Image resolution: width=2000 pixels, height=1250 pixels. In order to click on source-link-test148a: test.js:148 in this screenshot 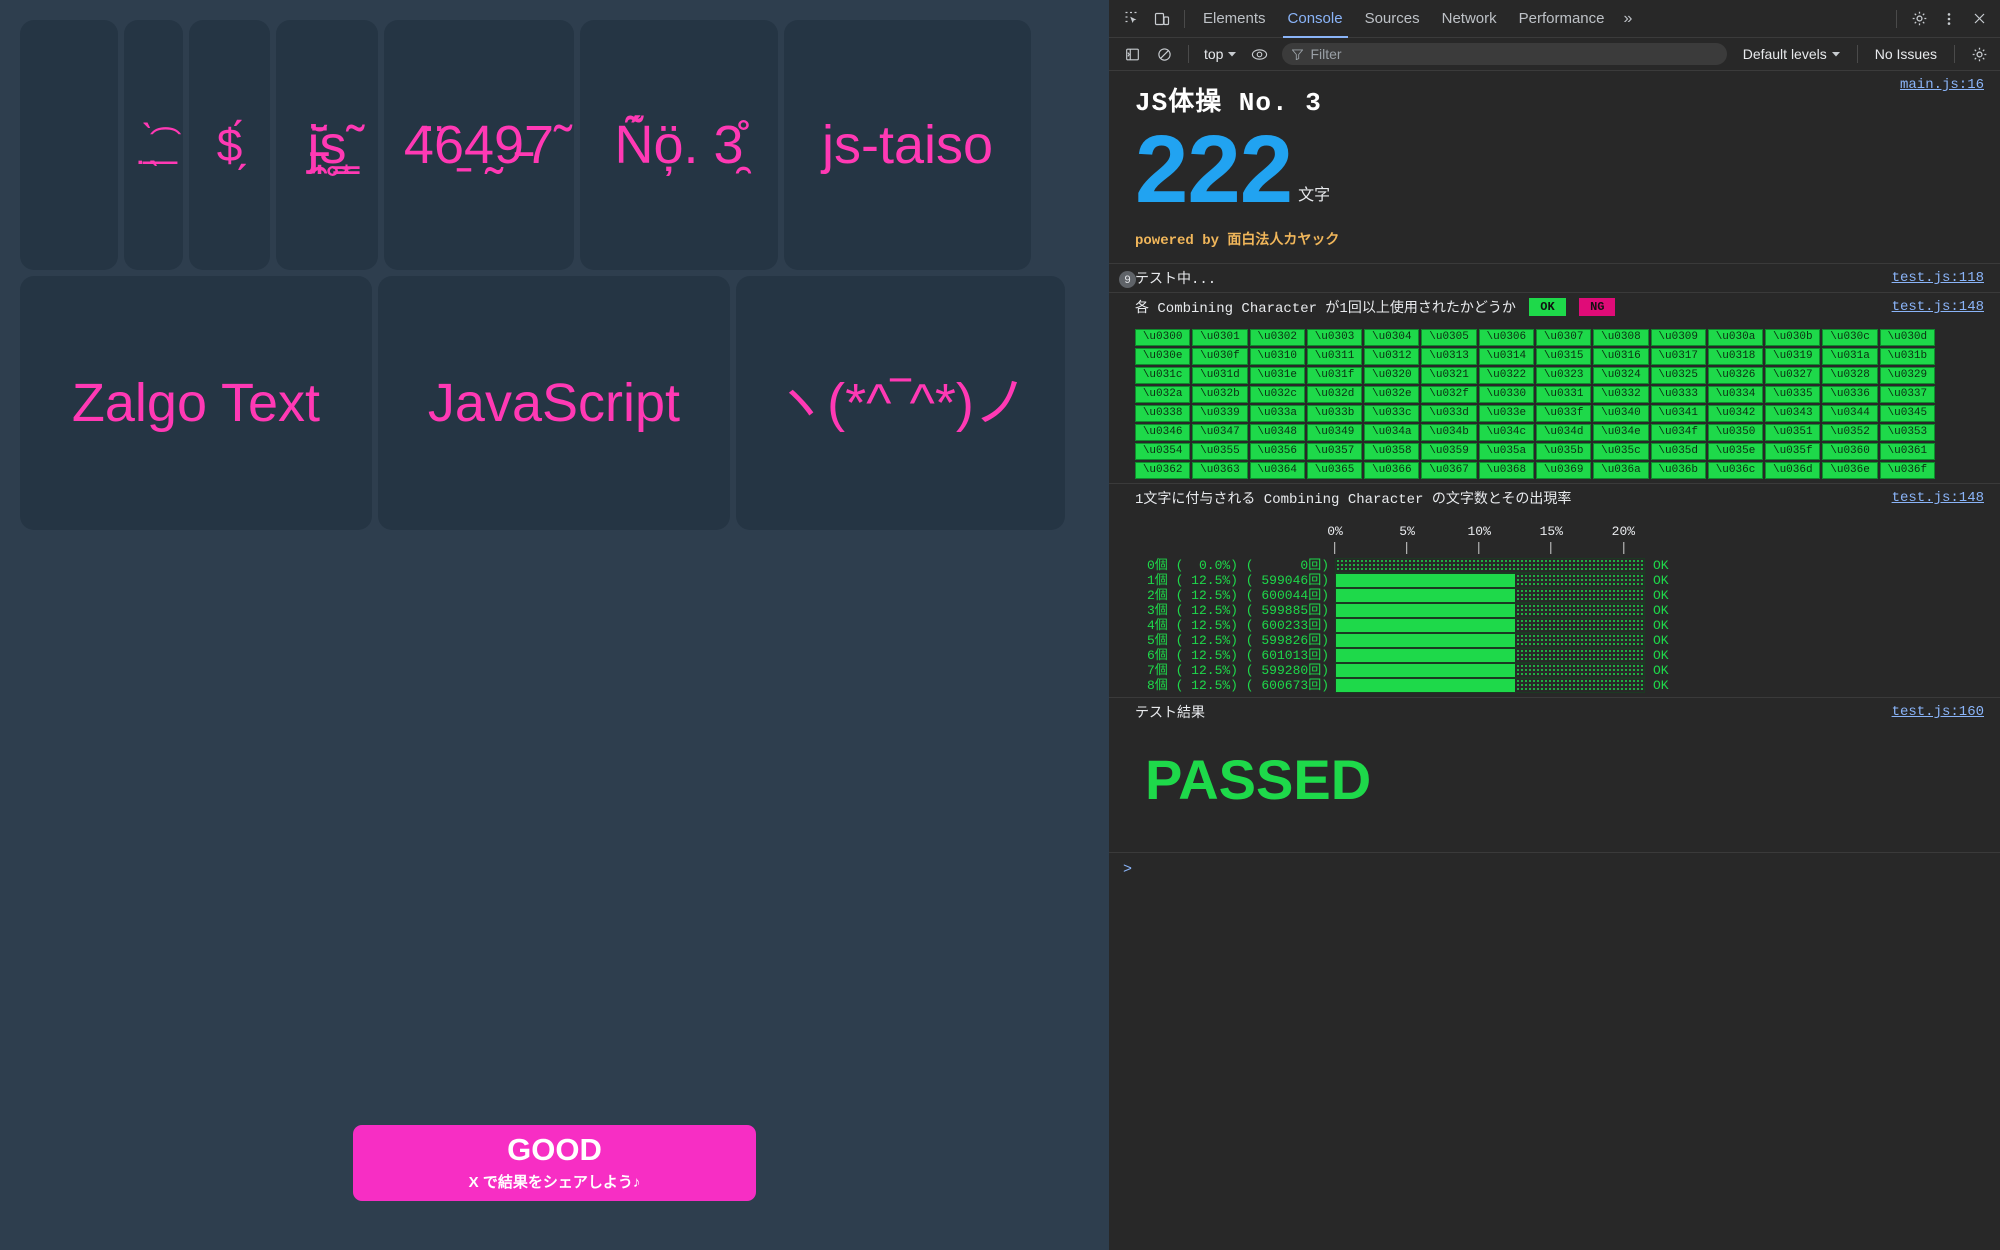, I will do `click(1938, 307)`.